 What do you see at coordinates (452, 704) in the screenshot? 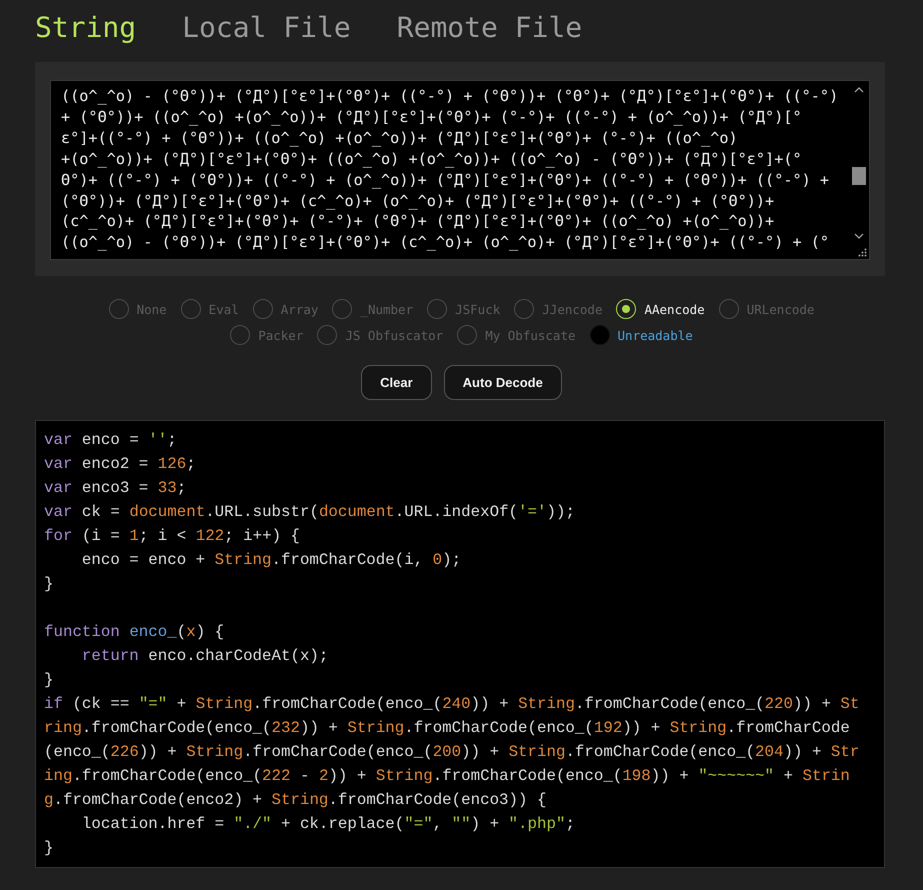
I see `code-line: if (ck == "=" + String.fromCharCode(enco_(240)) + String.fromCharCode(enco_(220)) + St` at bounding box center [452, 704].